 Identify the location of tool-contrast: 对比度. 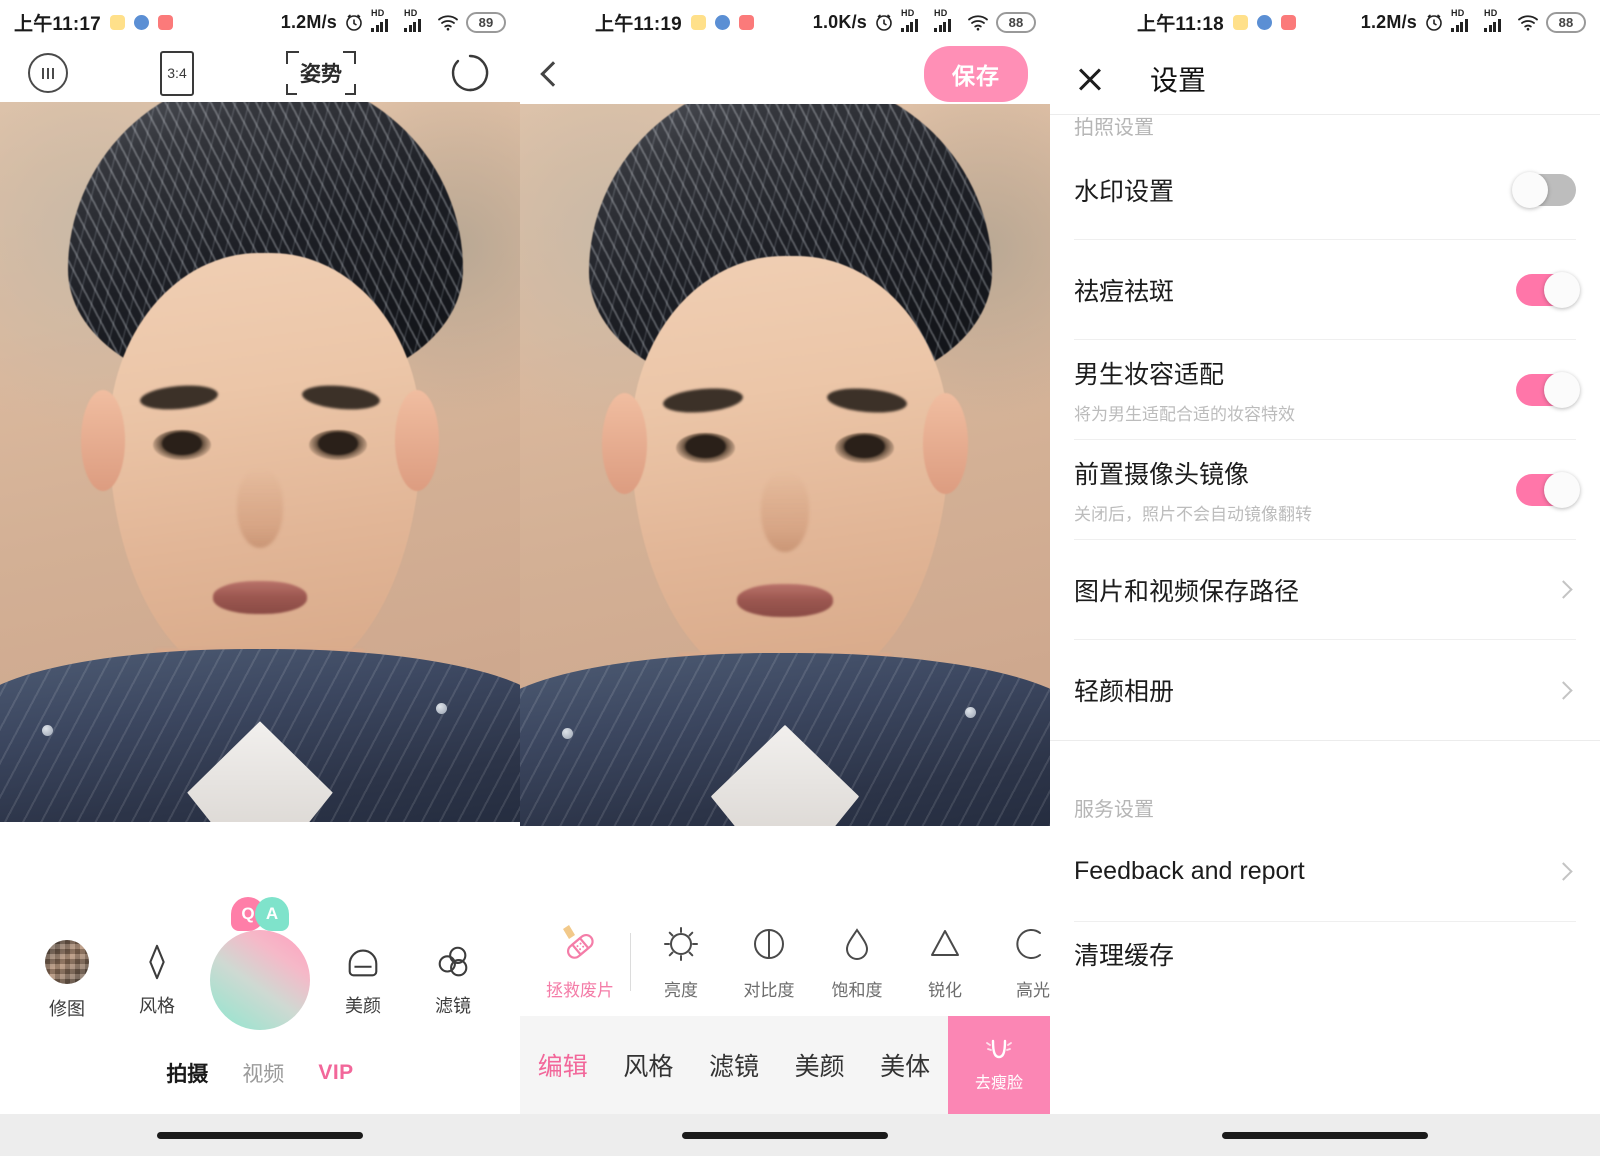
(769, 962).